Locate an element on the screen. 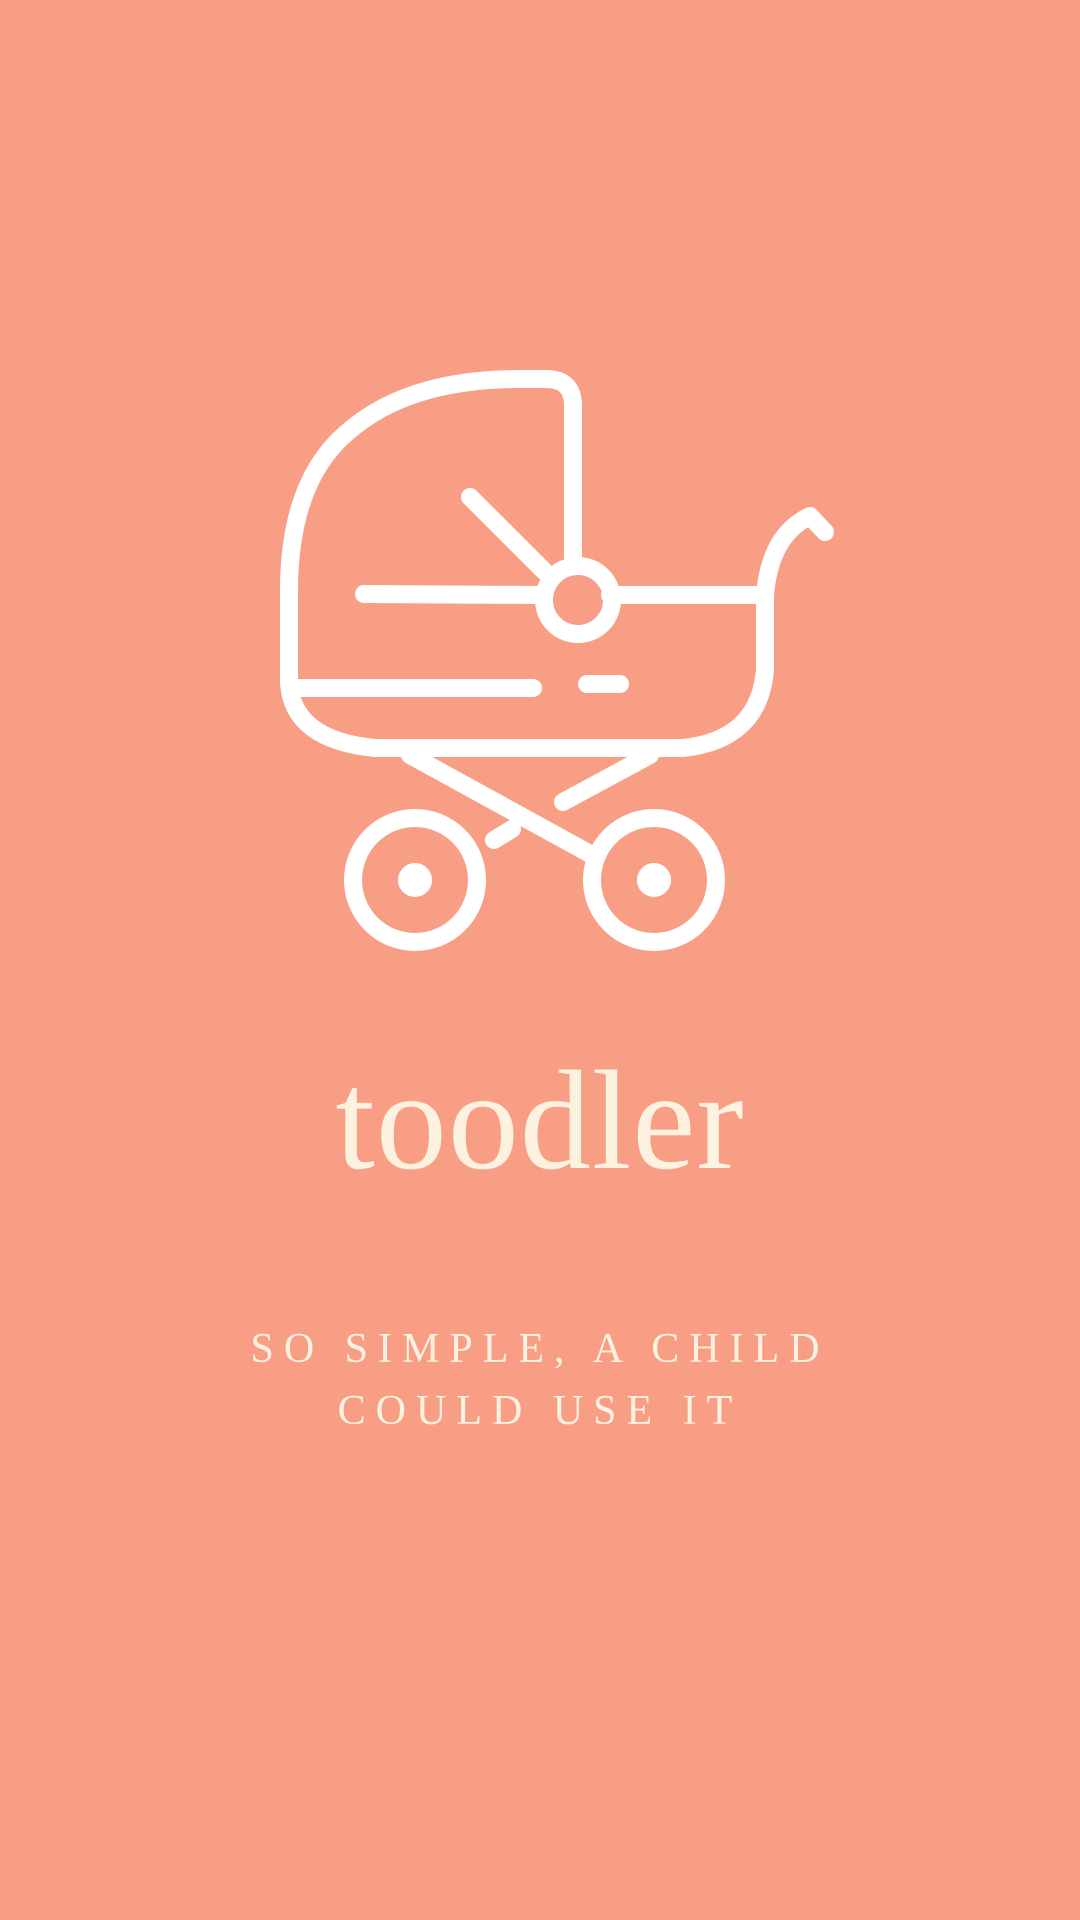 Image resolution: width=1080 pixels, height=1920 pixels. tagline: SO SIMPLE, A CHILD COULD USE IT is located at coordinates (540, 1380).